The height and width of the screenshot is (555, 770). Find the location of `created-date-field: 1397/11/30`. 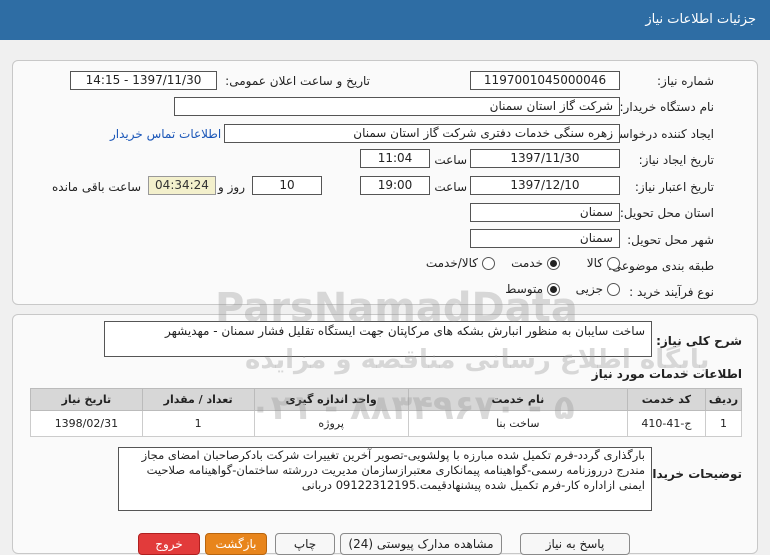

created-date-field: 1397/11/30 is located at coordinates (545, 158).